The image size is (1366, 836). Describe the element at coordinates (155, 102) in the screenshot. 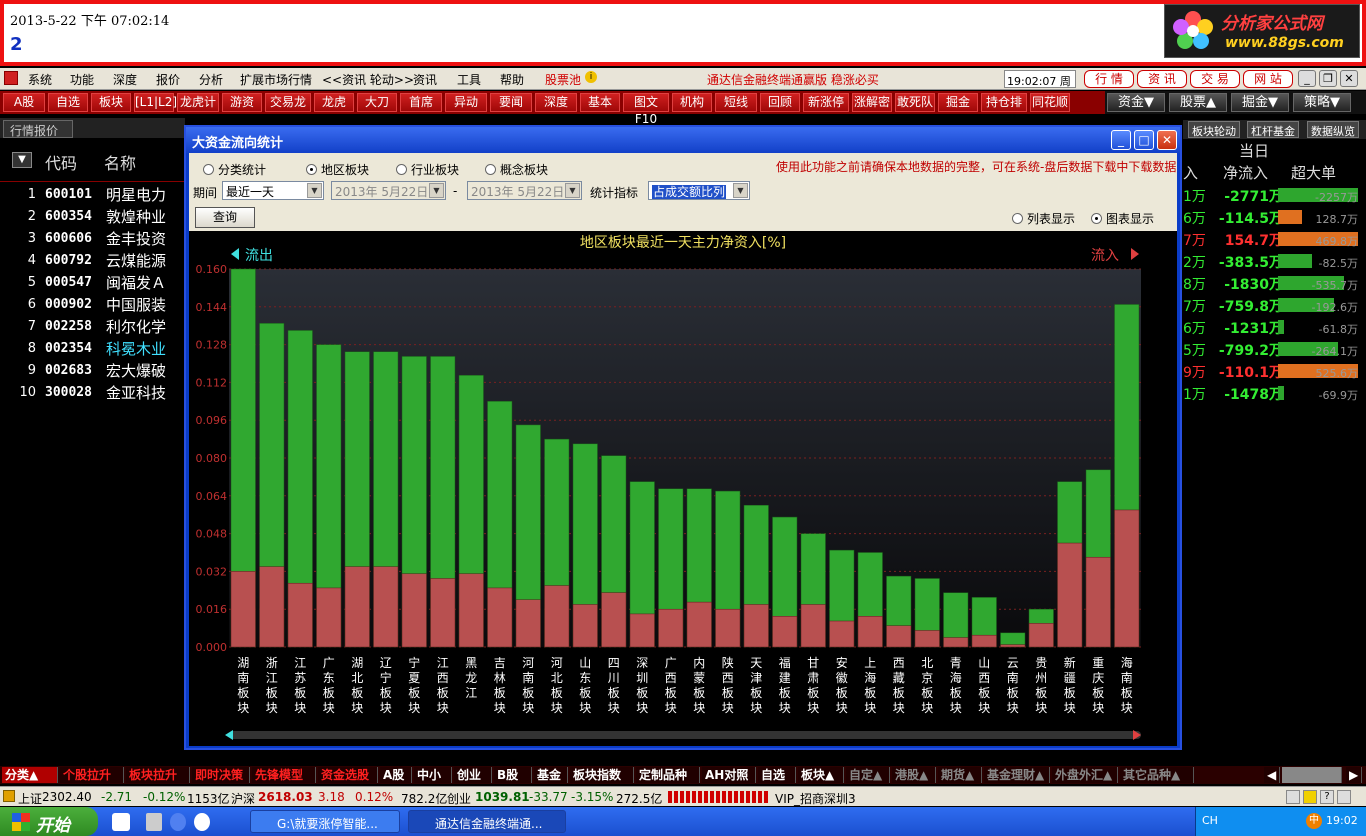

I see `toolbar-item: [L1|L2]` at that location.